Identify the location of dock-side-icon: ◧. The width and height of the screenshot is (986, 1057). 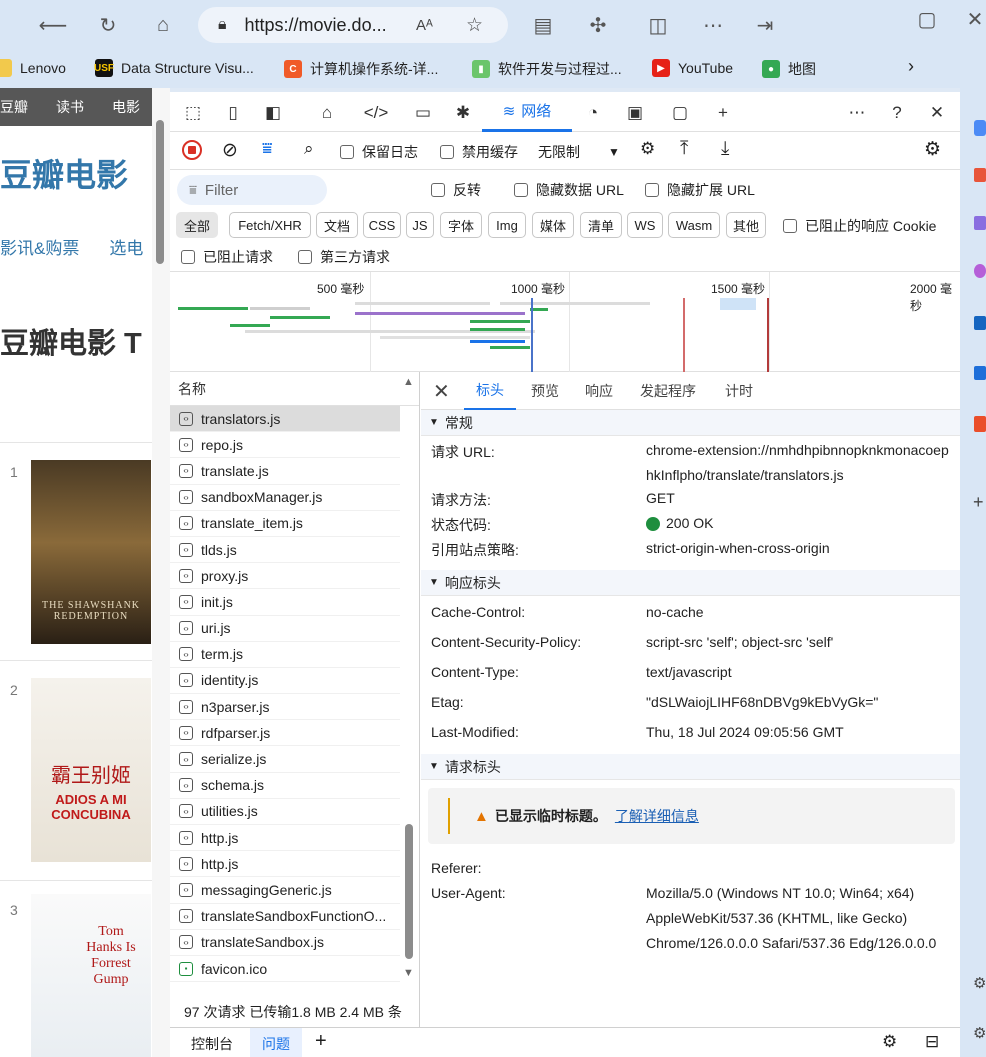
(273, 113).